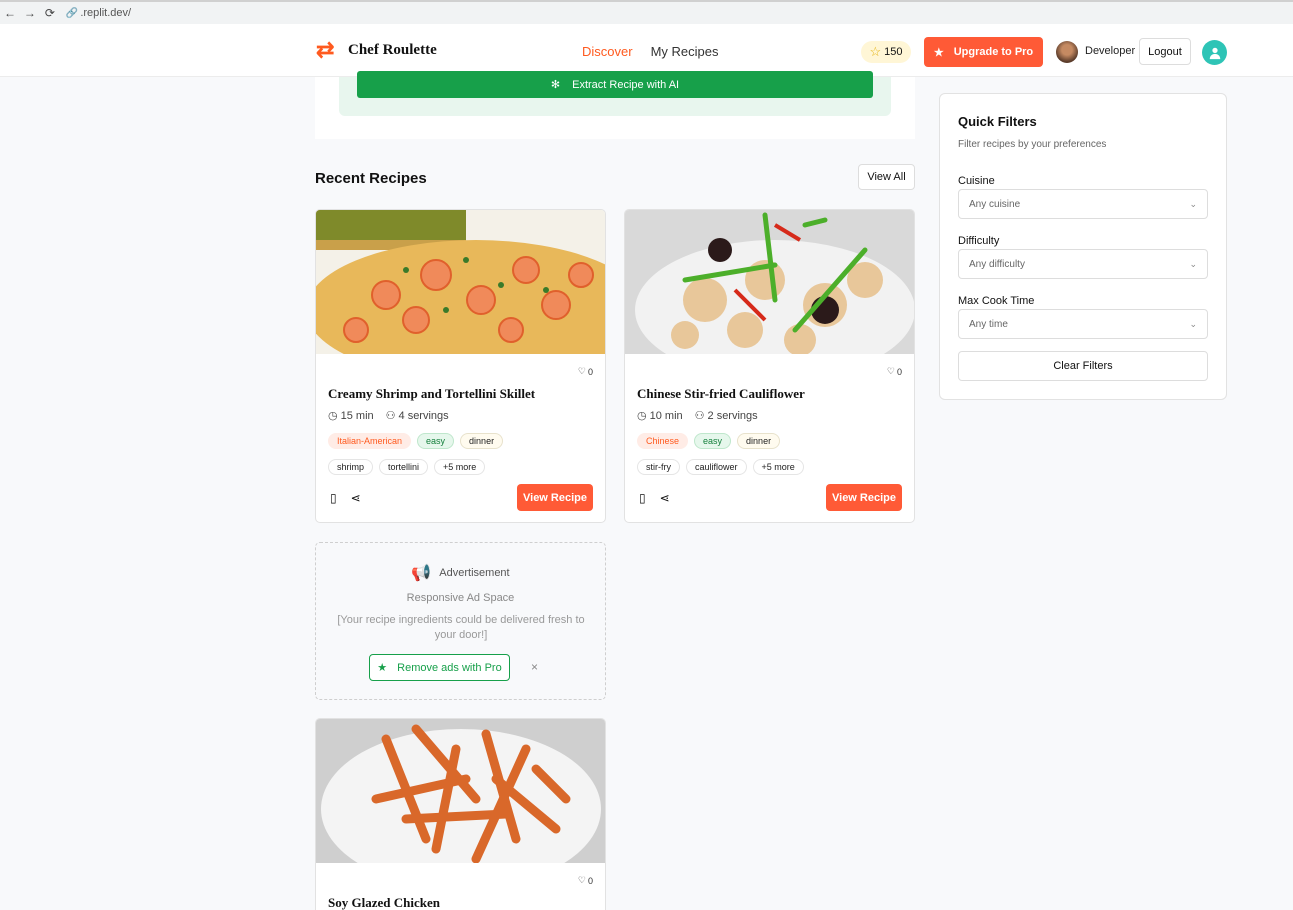  Describe the element at coordinates (663, 441) in the screenshot. I see `cuisine-tag: Chinese` at that location.